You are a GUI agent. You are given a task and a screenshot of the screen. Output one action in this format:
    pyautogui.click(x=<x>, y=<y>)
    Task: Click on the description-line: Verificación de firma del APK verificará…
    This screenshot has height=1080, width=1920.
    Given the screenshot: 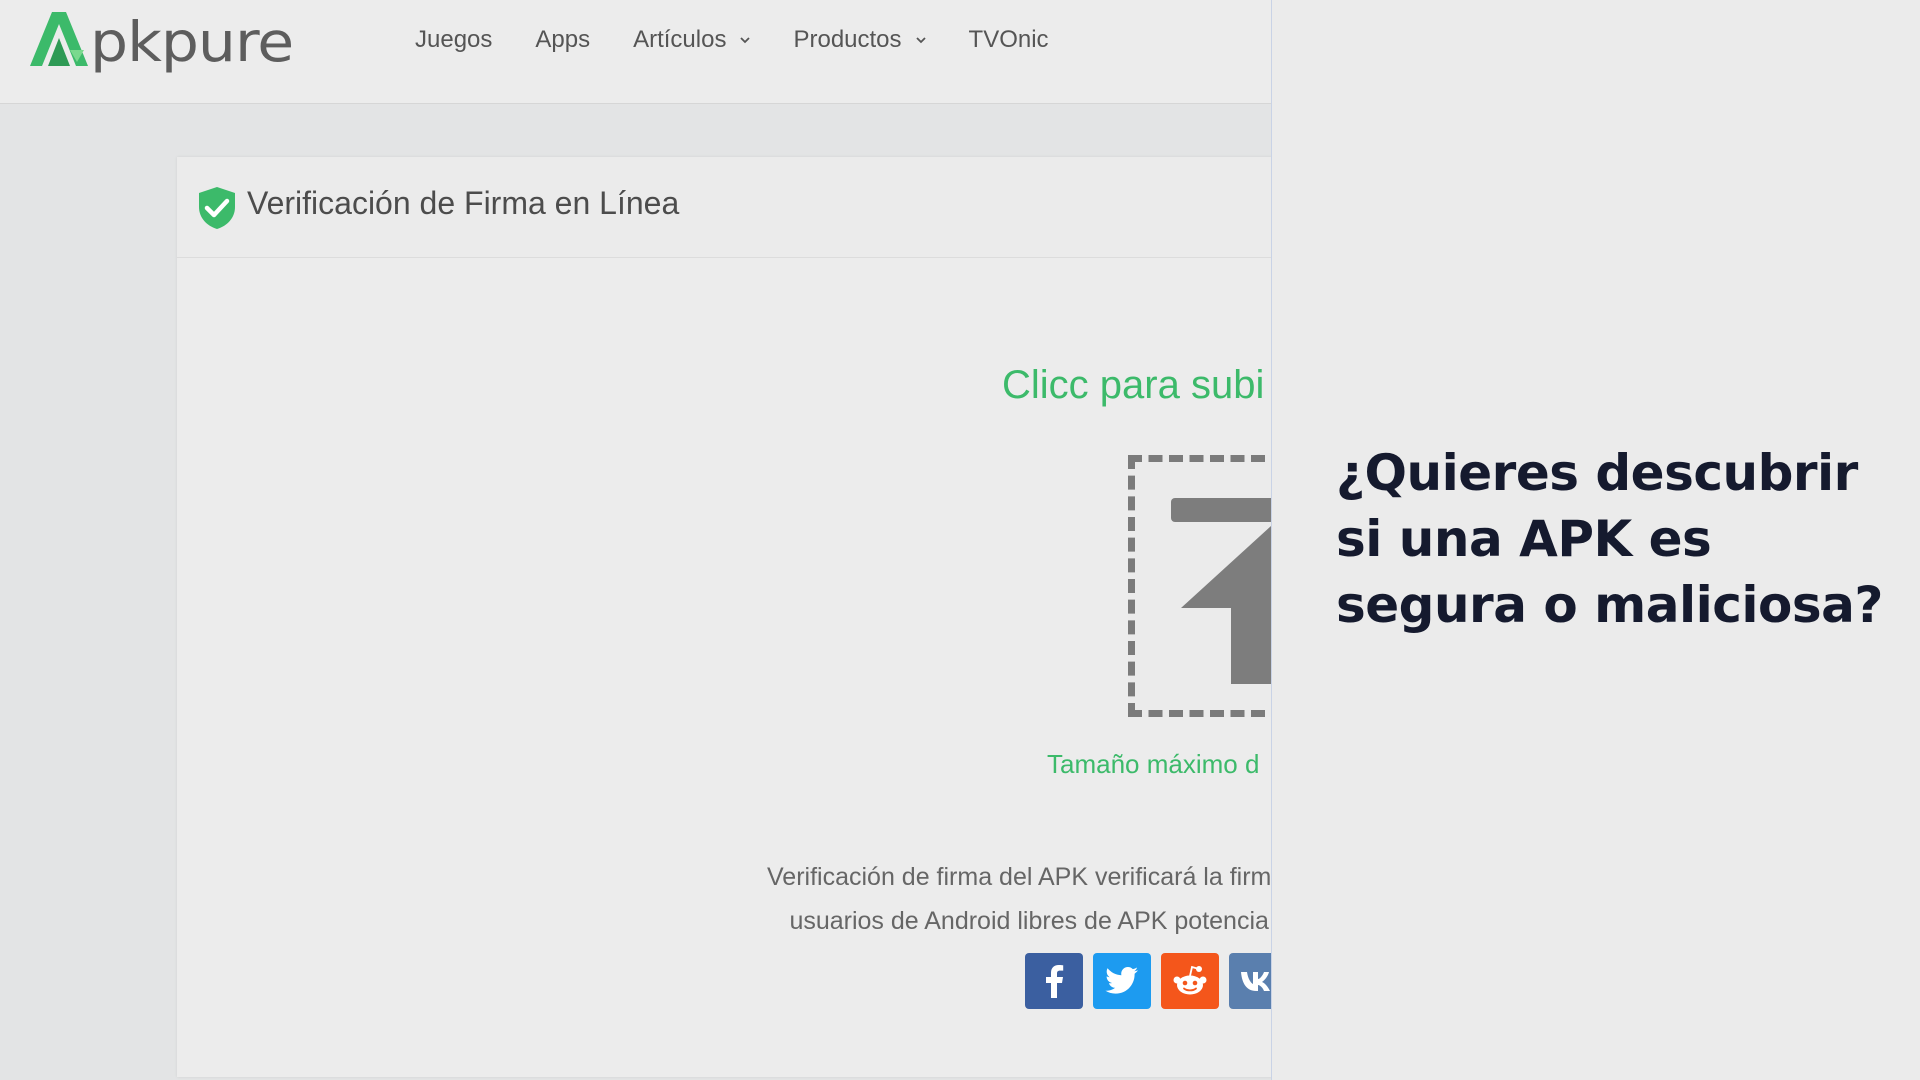 What is the action you would take?
    pyautogui.click(x=1019, y=877)
    